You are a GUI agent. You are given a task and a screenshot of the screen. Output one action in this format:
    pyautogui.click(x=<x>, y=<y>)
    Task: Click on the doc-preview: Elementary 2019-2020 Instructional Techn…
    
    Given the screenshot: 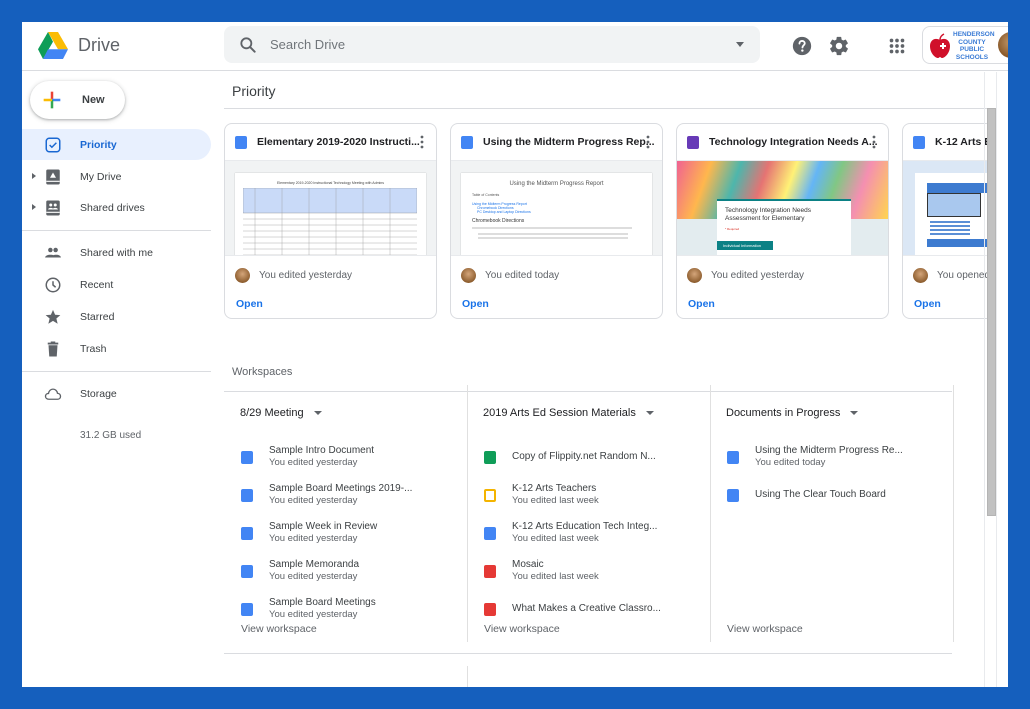 What is the action you would take?
    pyautogui.click(x=330, y=214)
    